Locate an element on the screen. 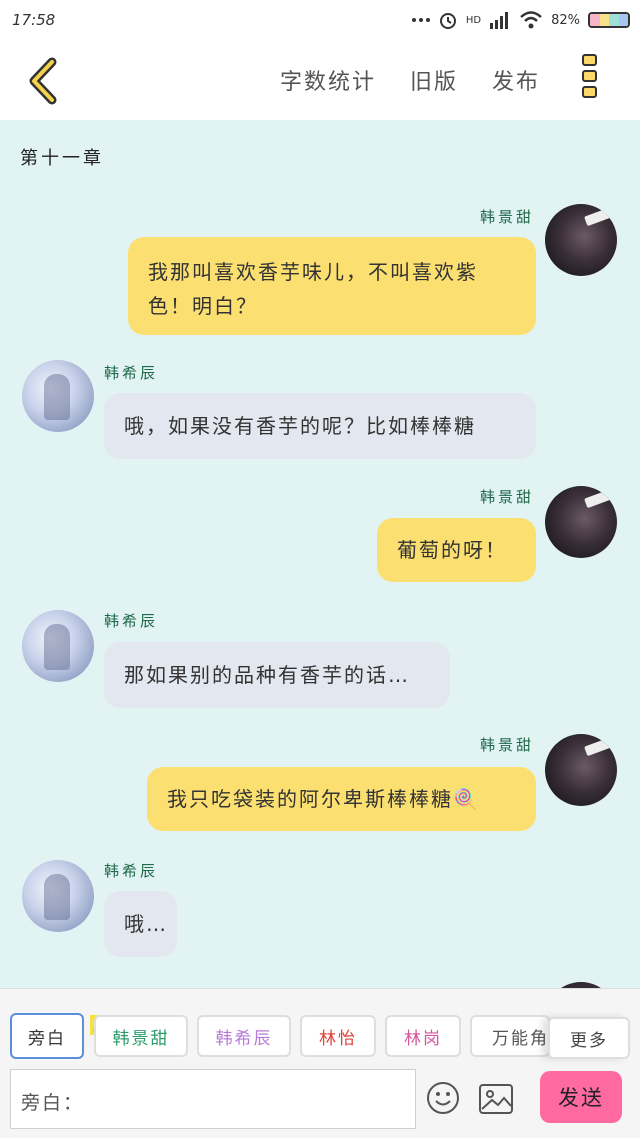  wifi-icon is located at coordinates (531, 20).